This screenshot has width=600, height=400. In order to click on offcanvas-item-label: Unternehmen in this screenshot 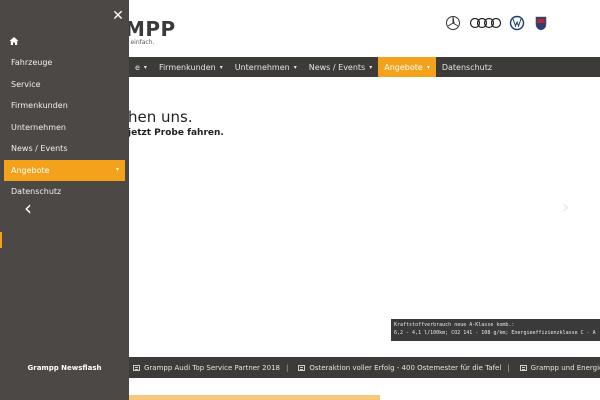, I will do `click(38, 127)`.